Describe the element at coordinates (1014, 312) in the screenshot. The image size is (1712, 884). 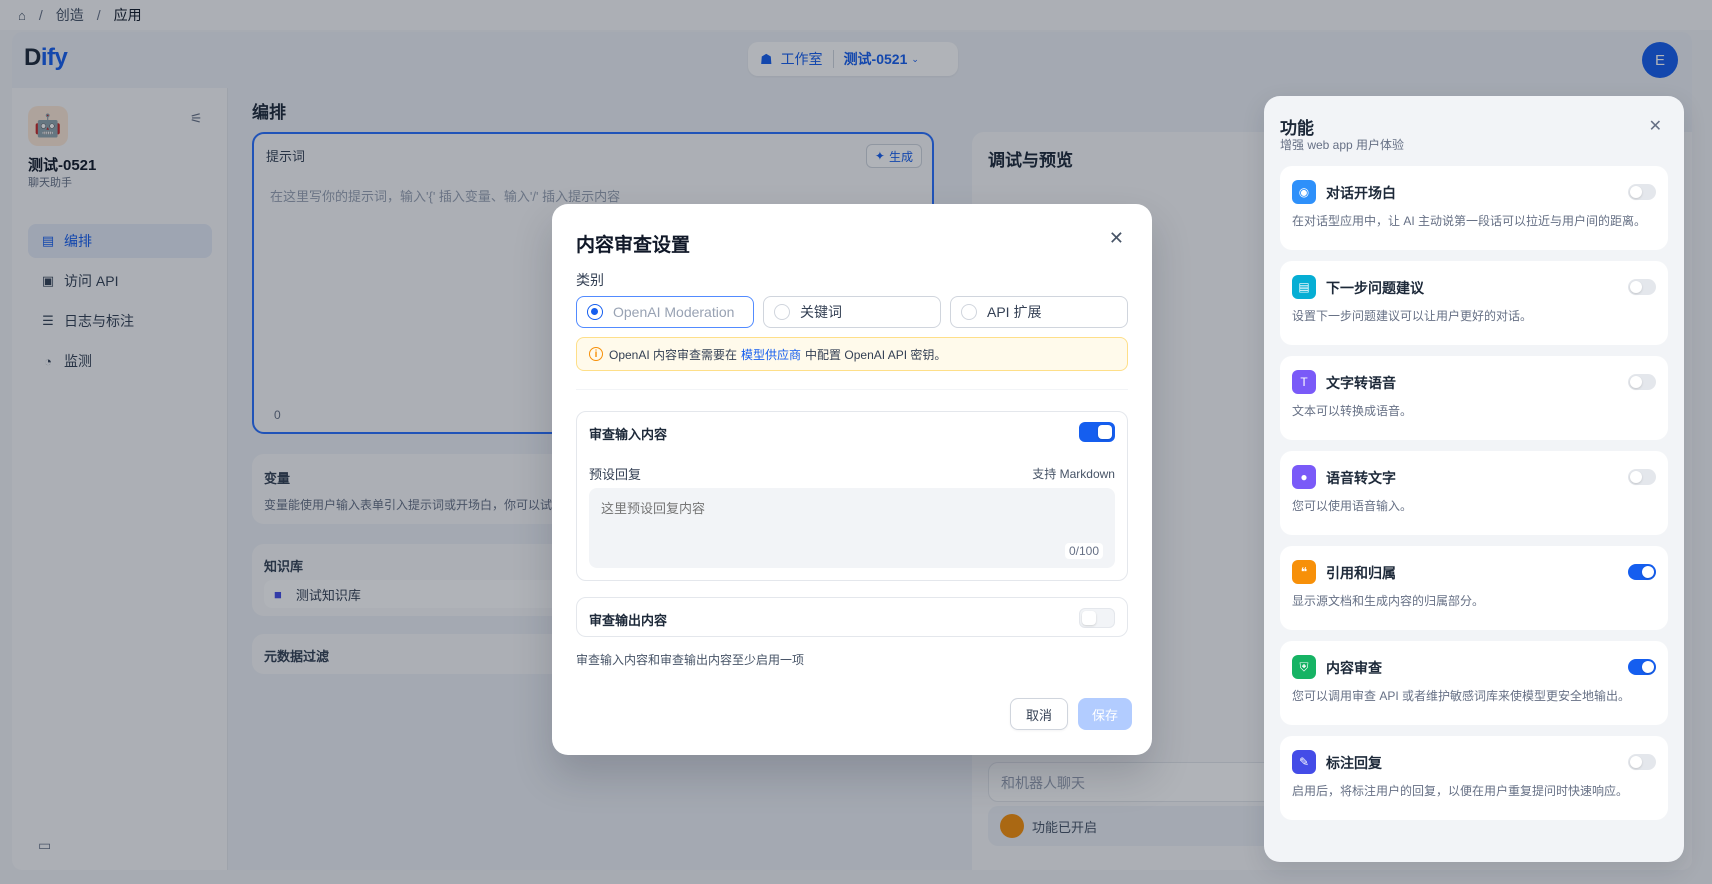
I see `option-label: API 扩展` at that location.